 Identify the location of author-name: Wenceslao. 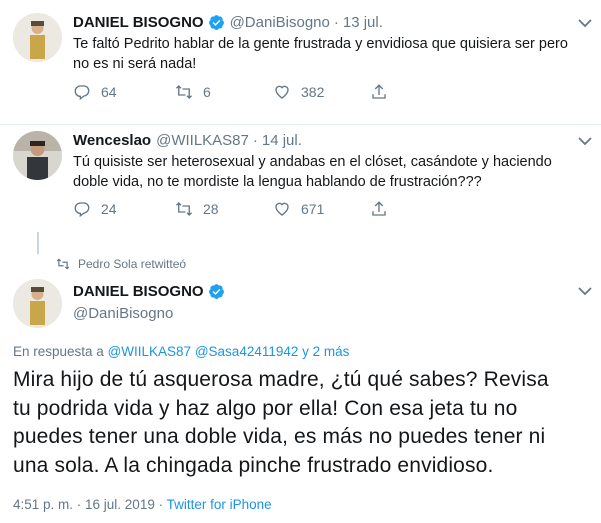
(112, 140).